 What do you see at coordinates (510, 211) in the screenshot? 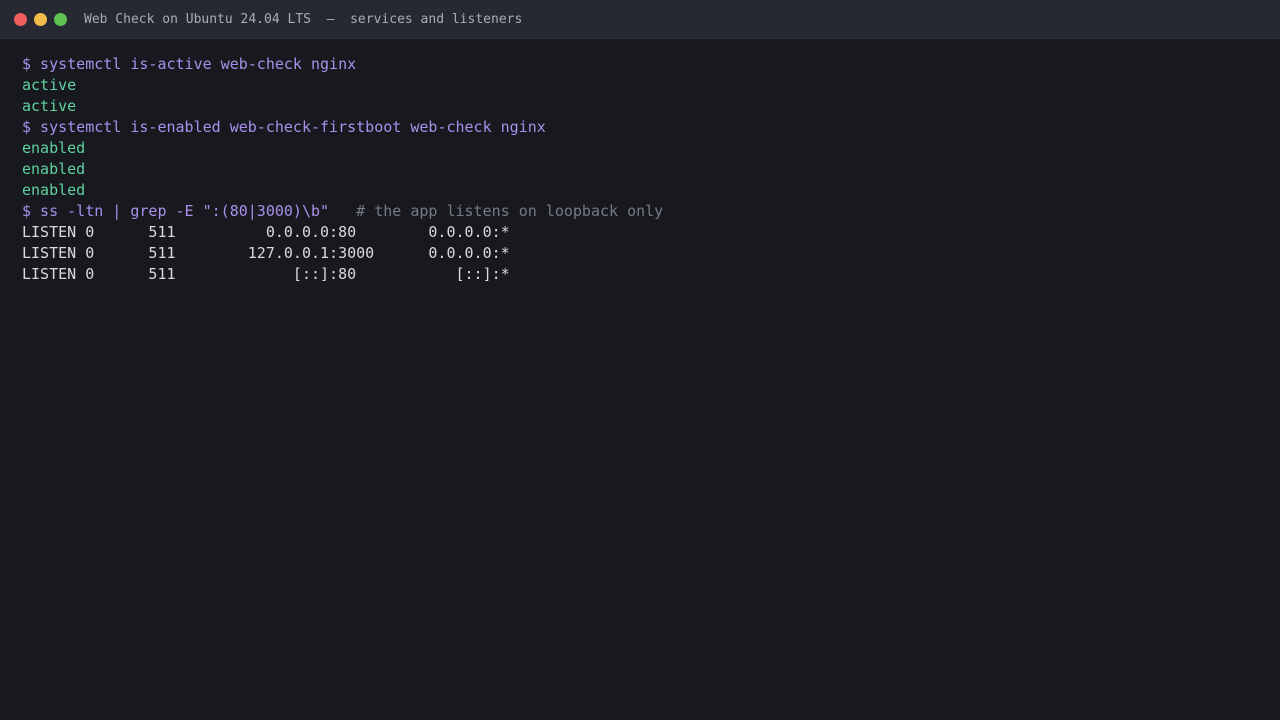
I see `command-comment: # the app listens on loopback only` at bounding box center [510, 211].